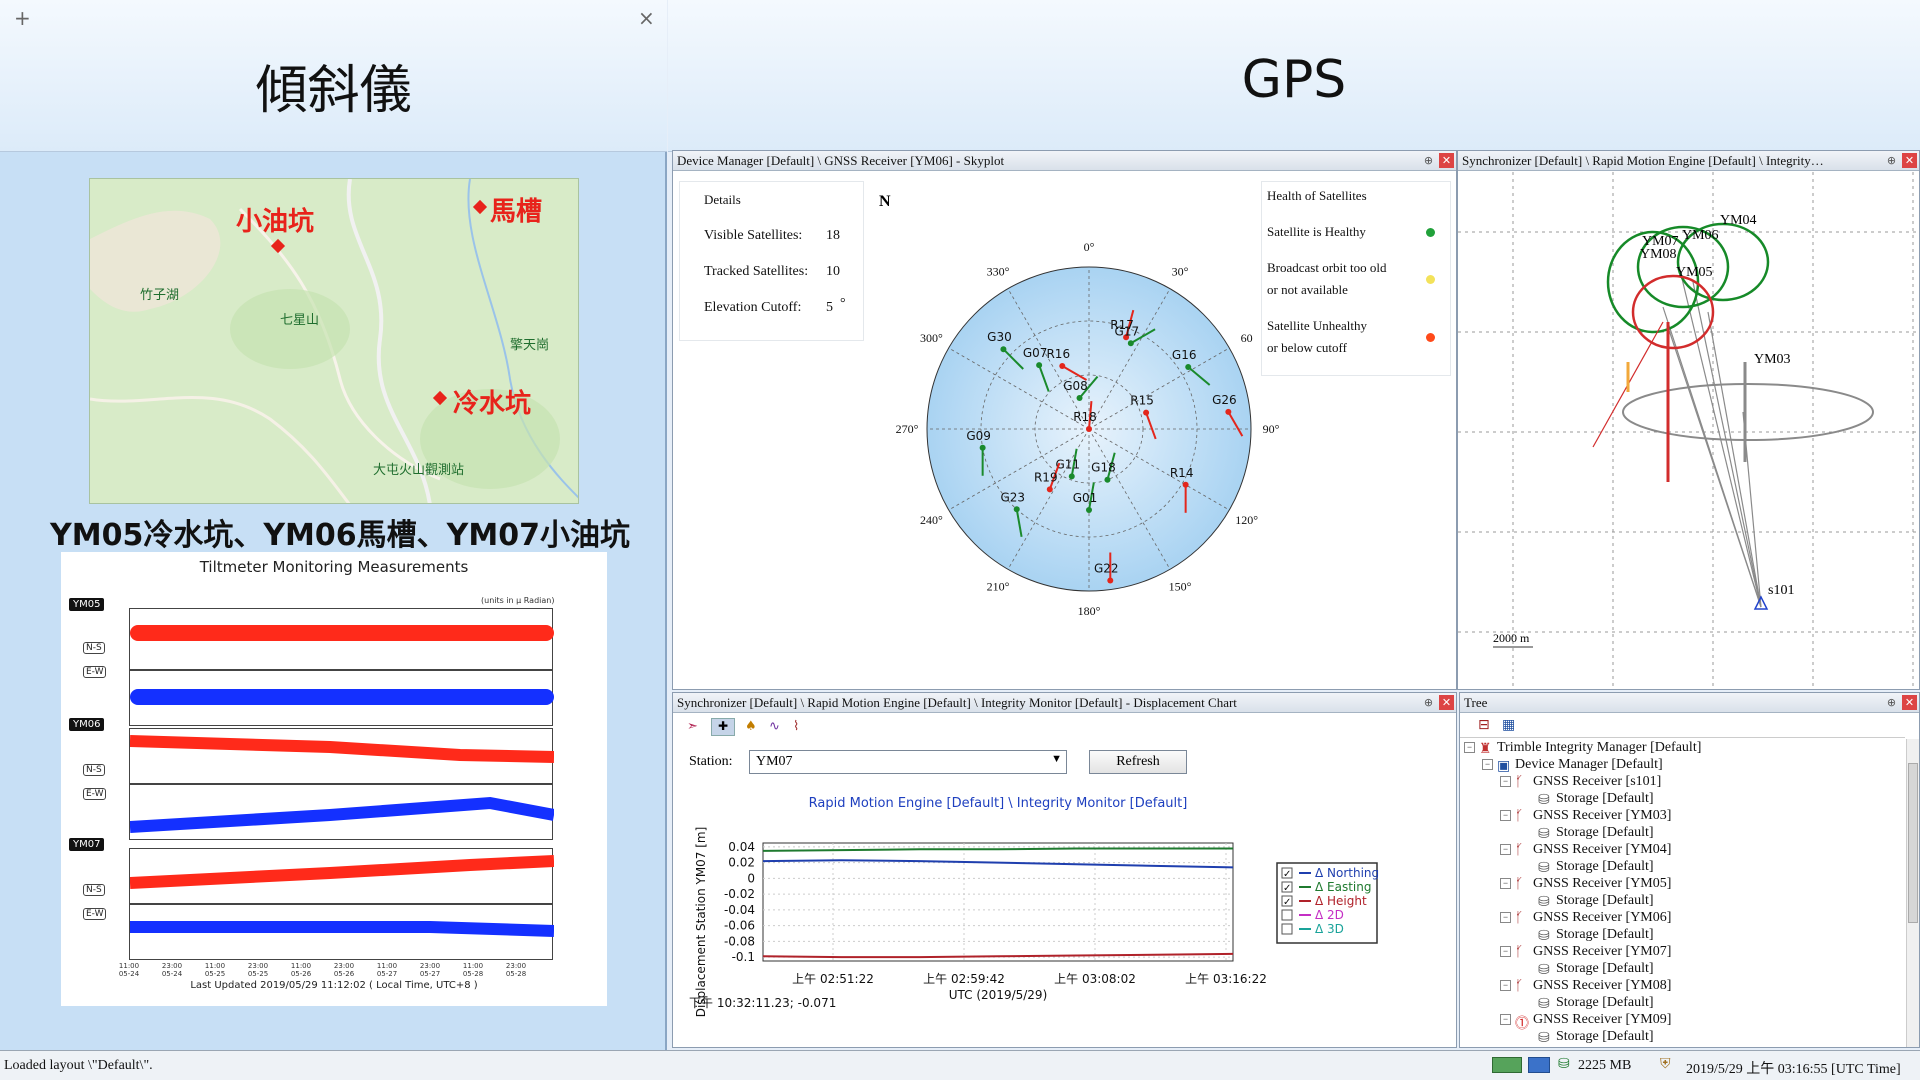 The width and height of the screenshot is (1920, 1080). Describe the element at coordinates (1224, 400) in the screenshot. I see `satellite-label: G26` at that location.